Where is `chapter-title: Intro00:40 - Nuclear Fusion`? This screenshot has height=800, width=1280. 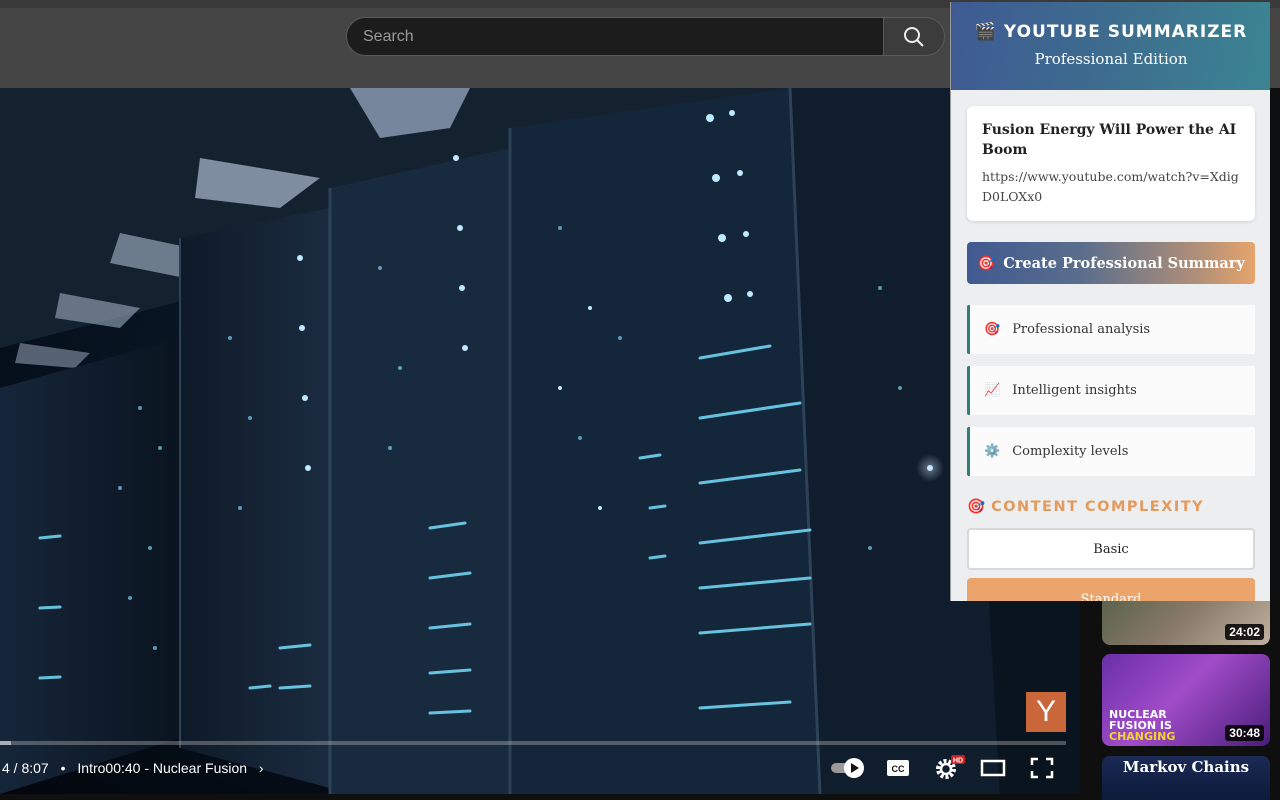
chapter-title: Intro00:40 - Nuclear Fusion is located at coordinates (162, 768).